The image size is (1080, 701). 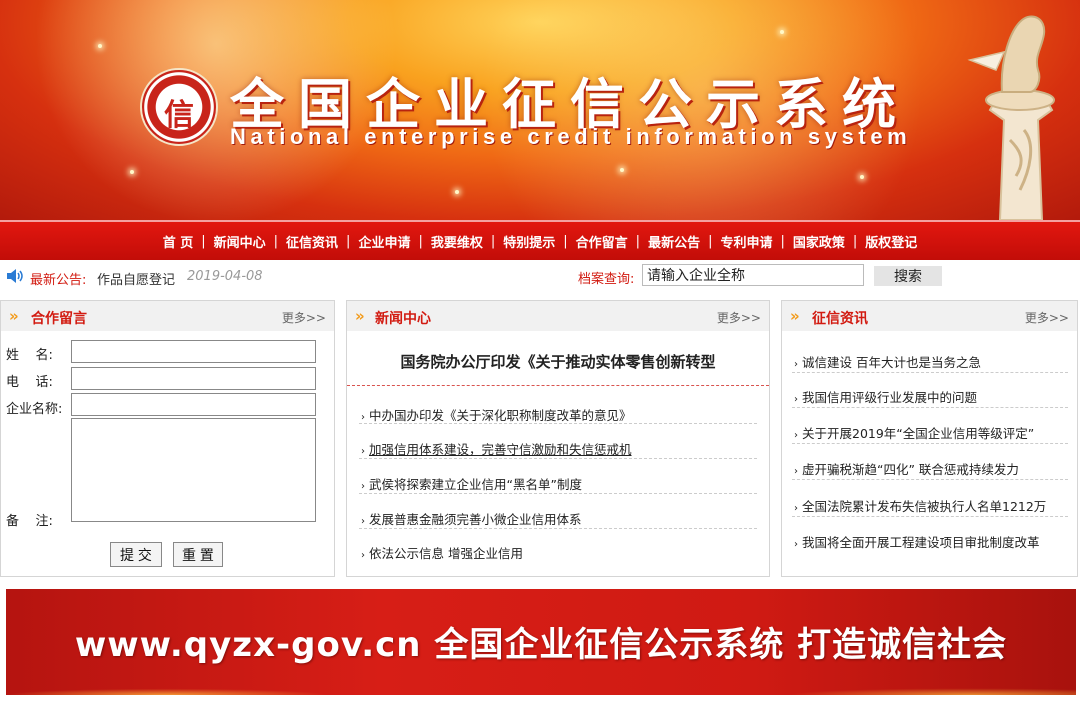 What do you see at coordinates (914, 432) in the screenshot?
I see `credit-news-item: › 关于开展2019年“全国企业信用等级评定”` at bounding box center [914, 432].